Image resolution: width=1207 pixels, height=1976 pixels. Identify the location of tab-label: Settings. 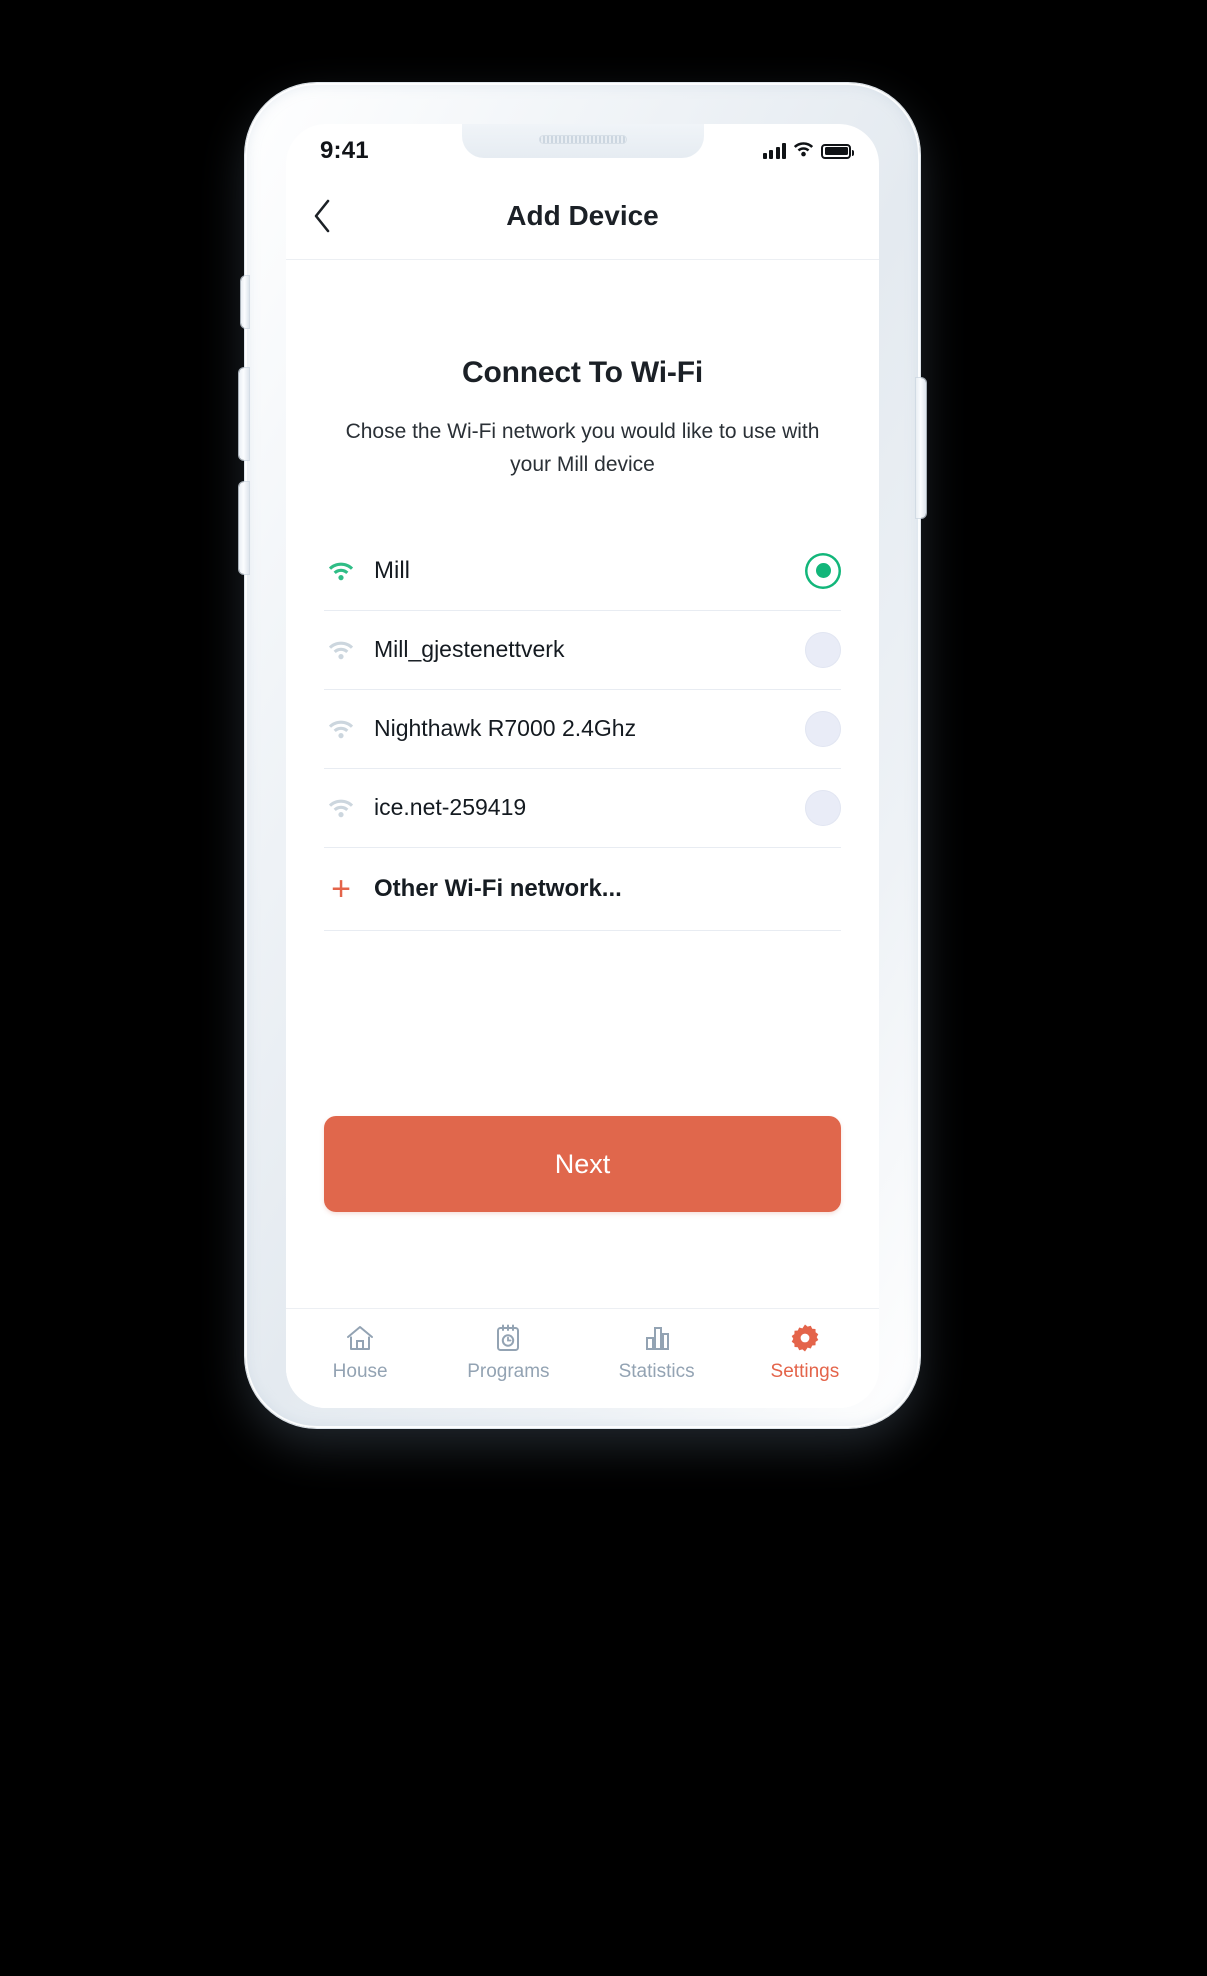
(805, 1371).